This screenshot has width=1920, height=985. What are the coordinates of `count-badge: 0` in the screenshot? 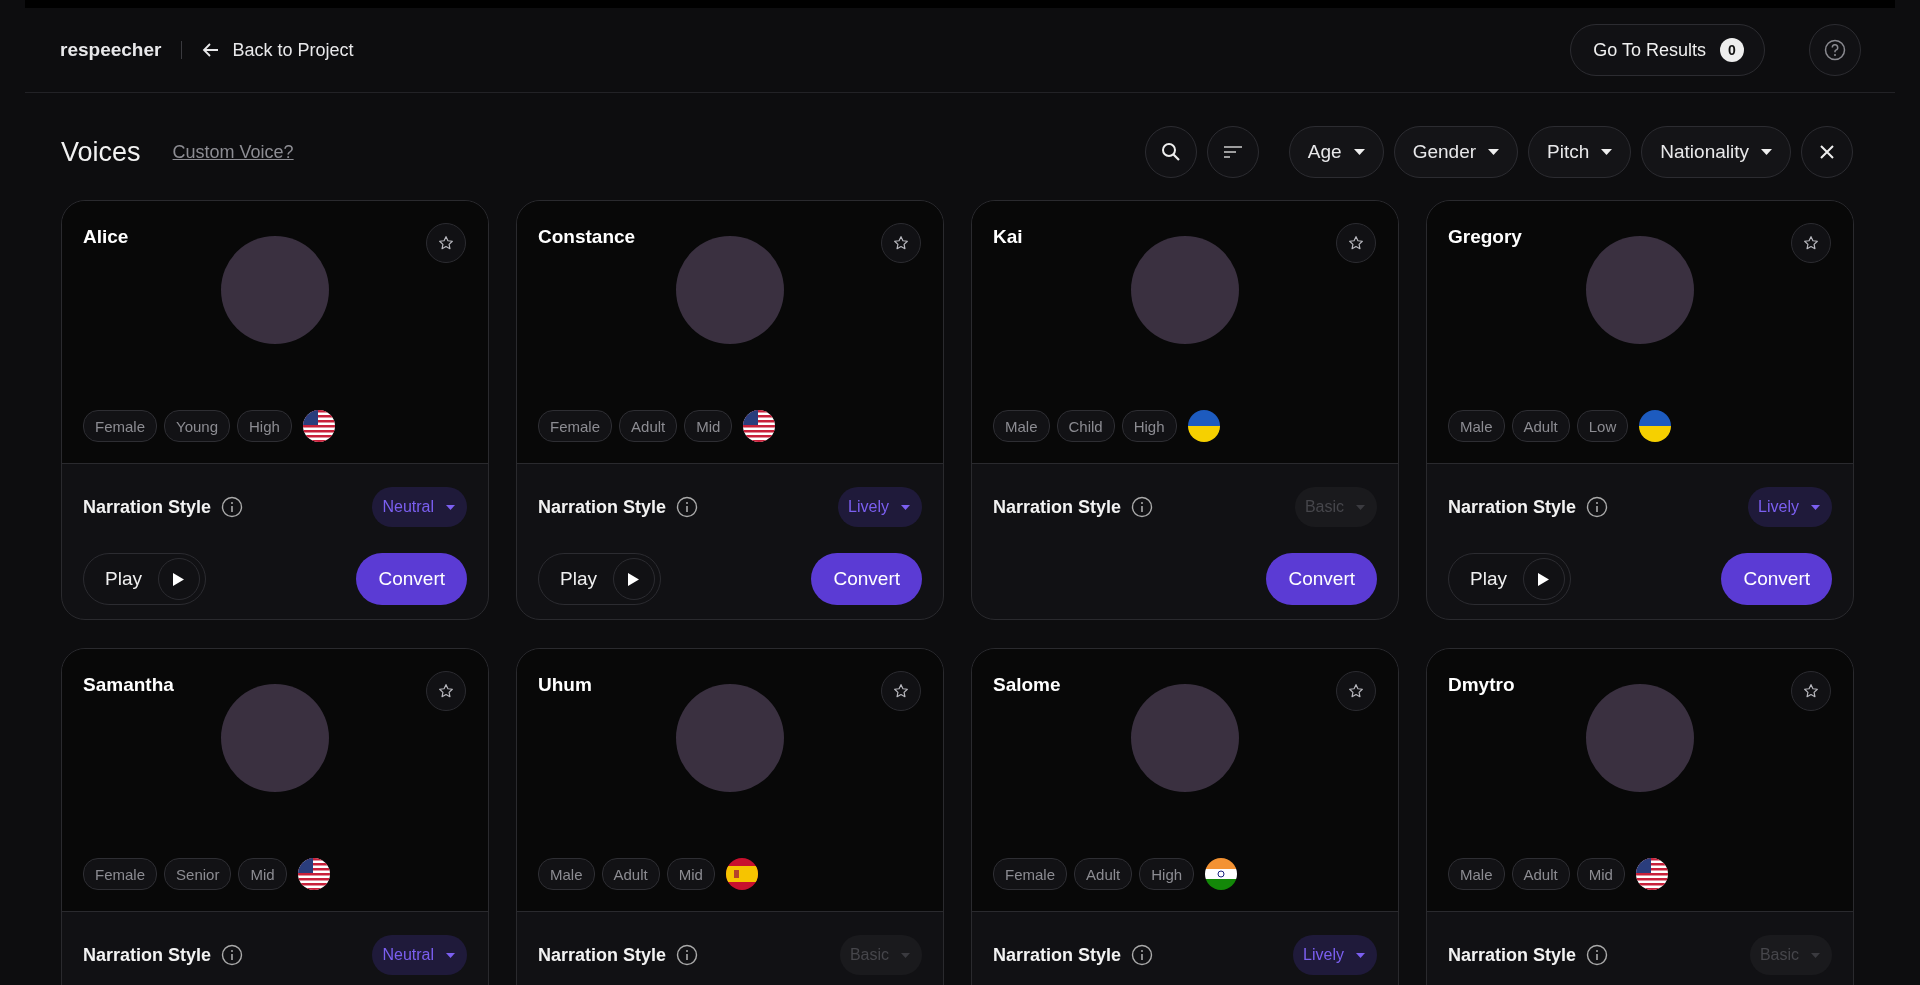 It's located at (1732, 50).